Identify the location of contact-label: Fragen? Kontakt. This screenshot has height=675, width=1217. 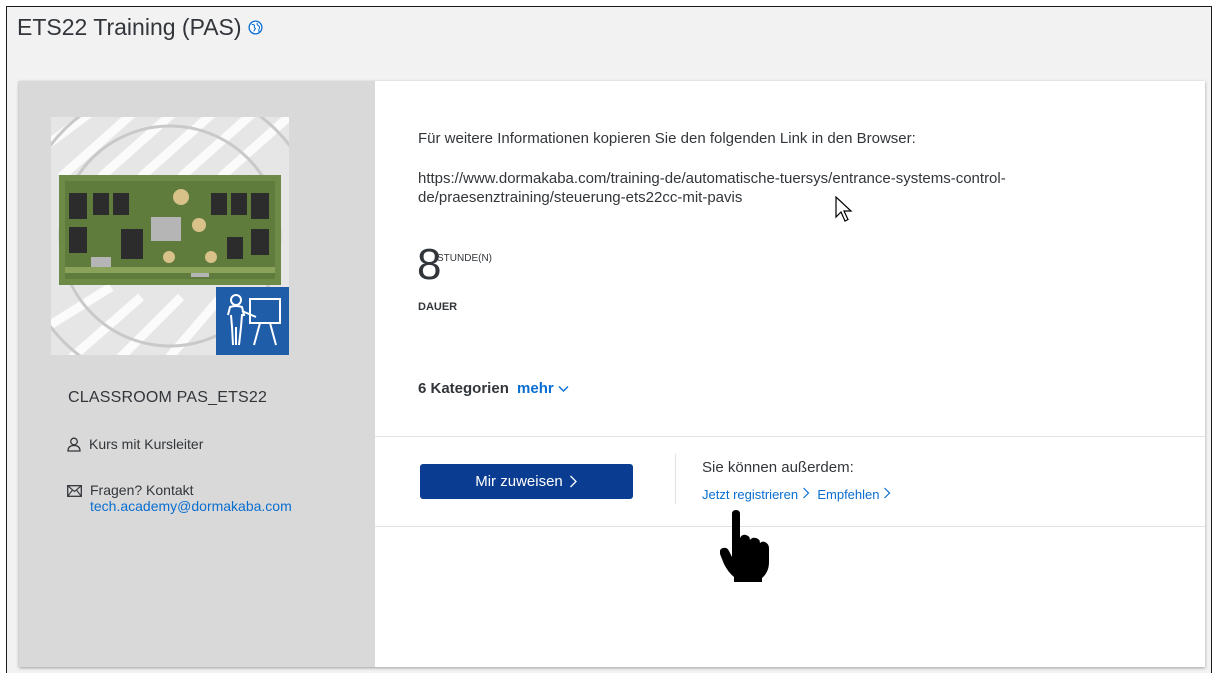
(142, 490).